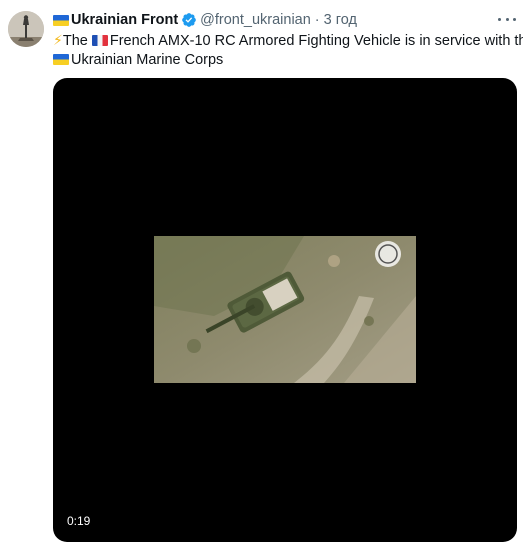 This screenshot has width=523, height=546. I want to click on video-thumbnail, so click(285, 309).